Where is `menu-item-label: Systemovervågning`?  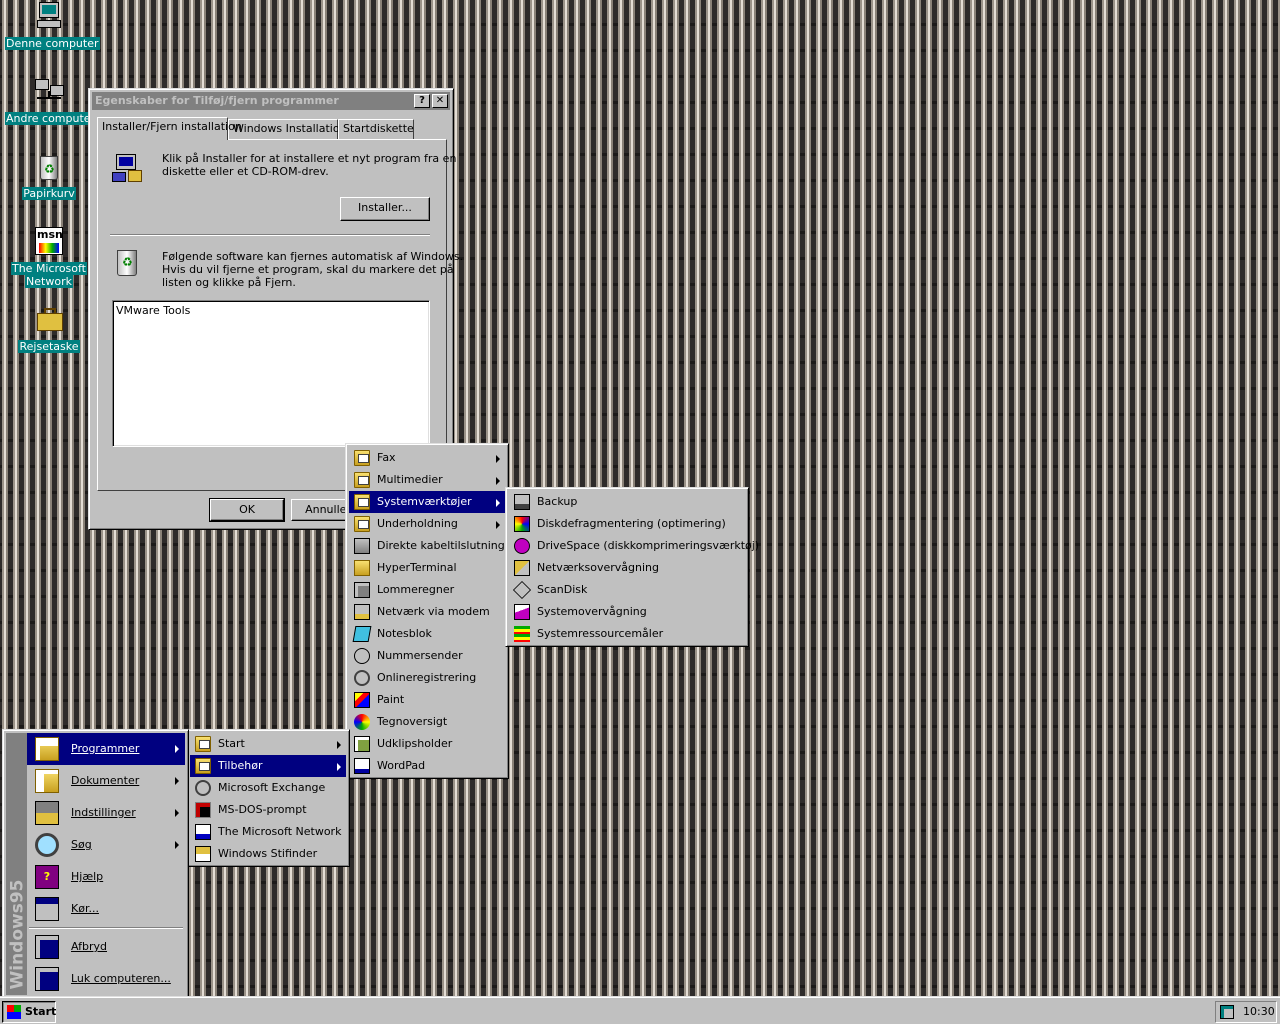 menu-item-label: Systemovervågning is located at coordinates (592, 611).